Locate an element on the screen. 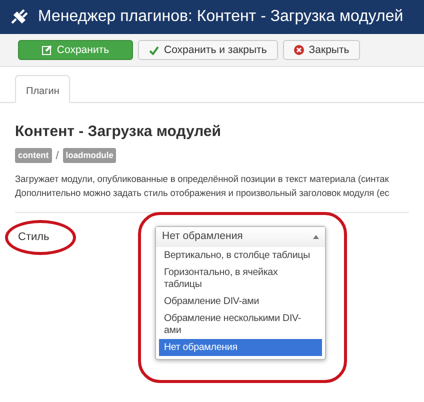 The image size is (424, 402). field-label: Стиль is located at coordinates (34, 237).